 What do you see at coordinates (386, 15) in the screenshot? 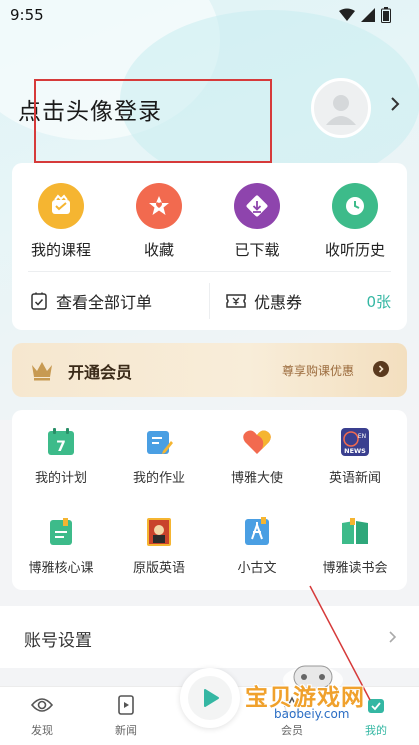
I see `battery-icon` at bounding box center [386, 15].